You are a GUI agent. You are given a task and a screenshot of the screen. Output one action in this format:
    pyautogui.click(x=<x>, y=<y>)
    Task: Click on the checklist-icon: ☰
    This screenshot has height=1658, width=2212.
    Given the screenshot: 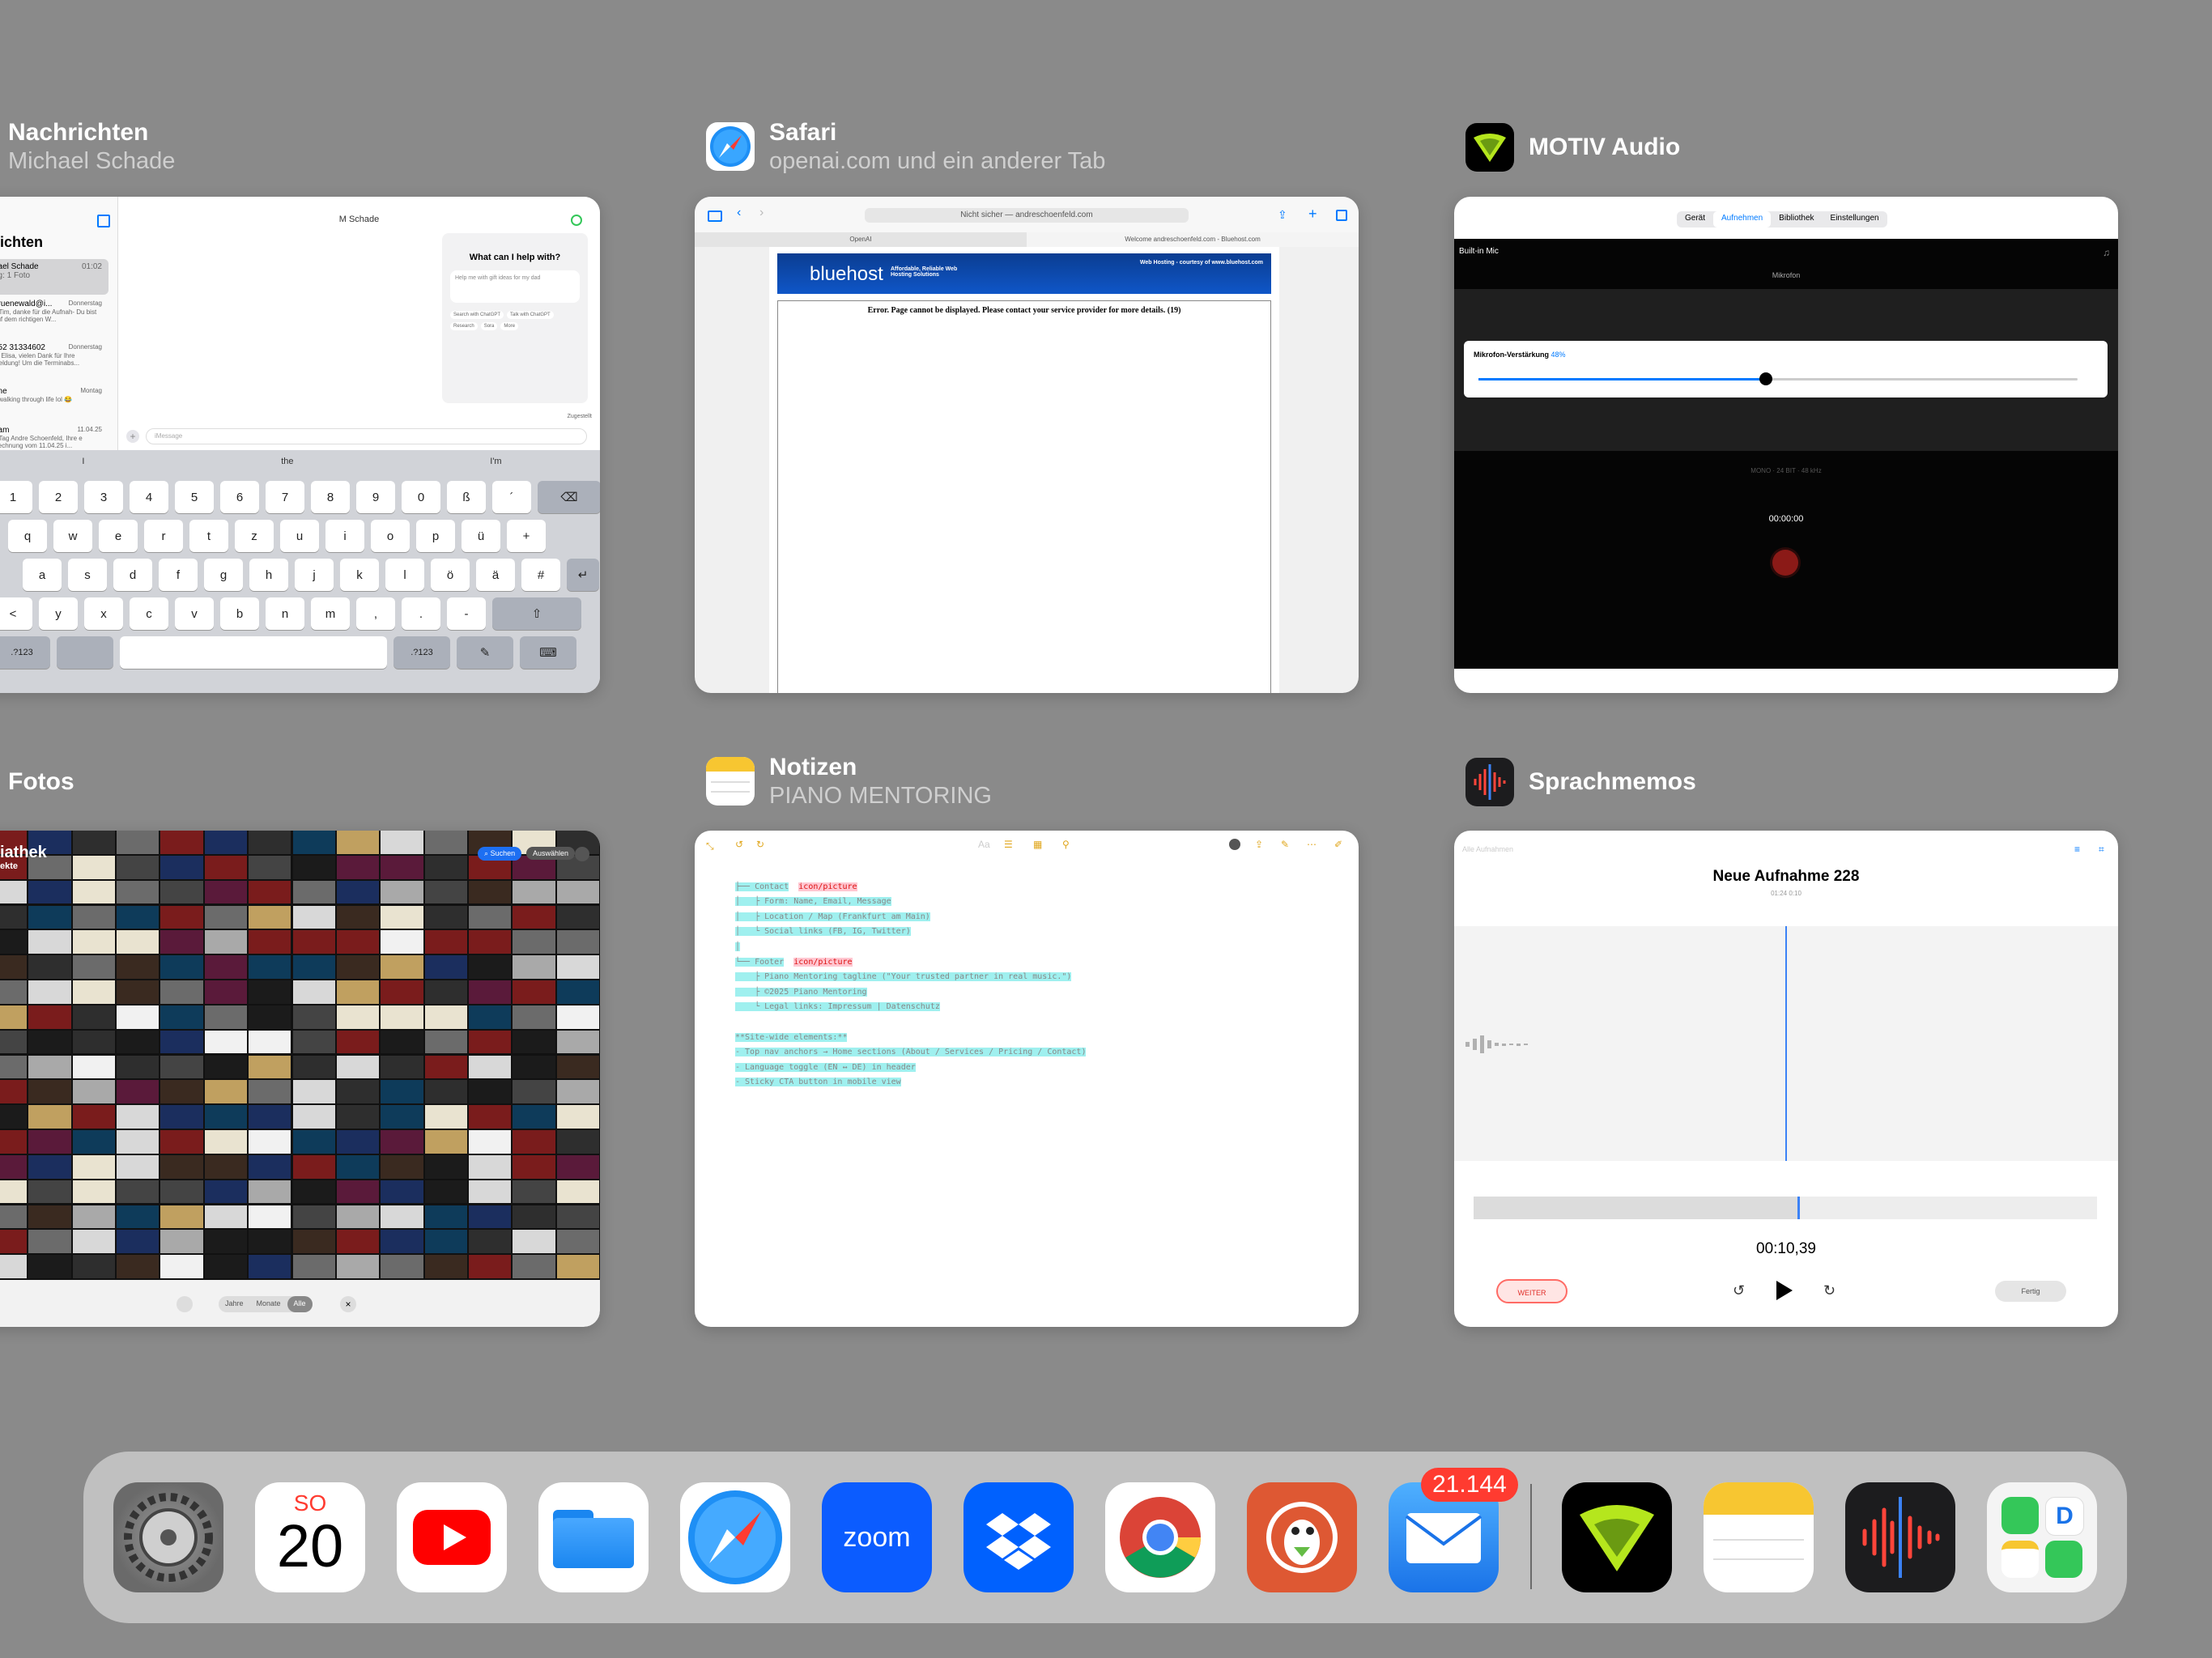 What is the action you would take?
    pyautogui.click(x=1009, y=844)
    